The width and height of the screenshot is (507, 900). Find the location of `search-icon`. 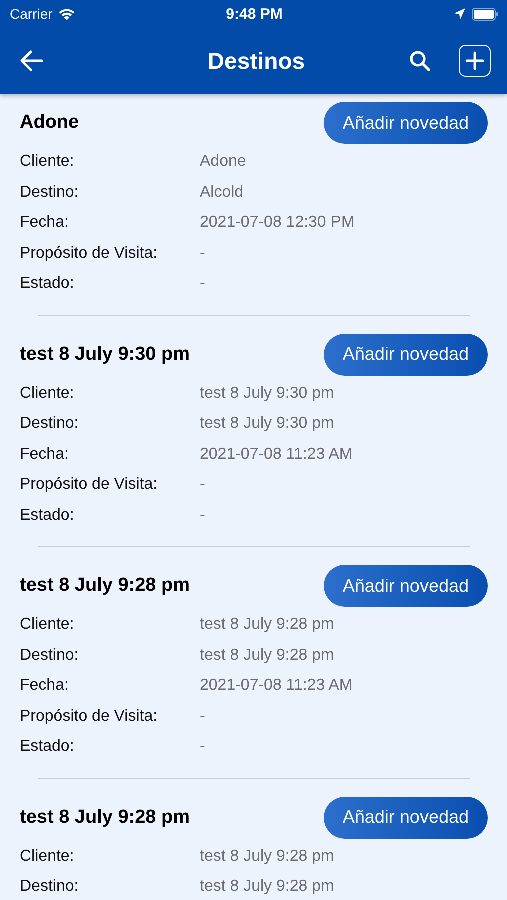

search-icon is located at coordinates (420, 61).